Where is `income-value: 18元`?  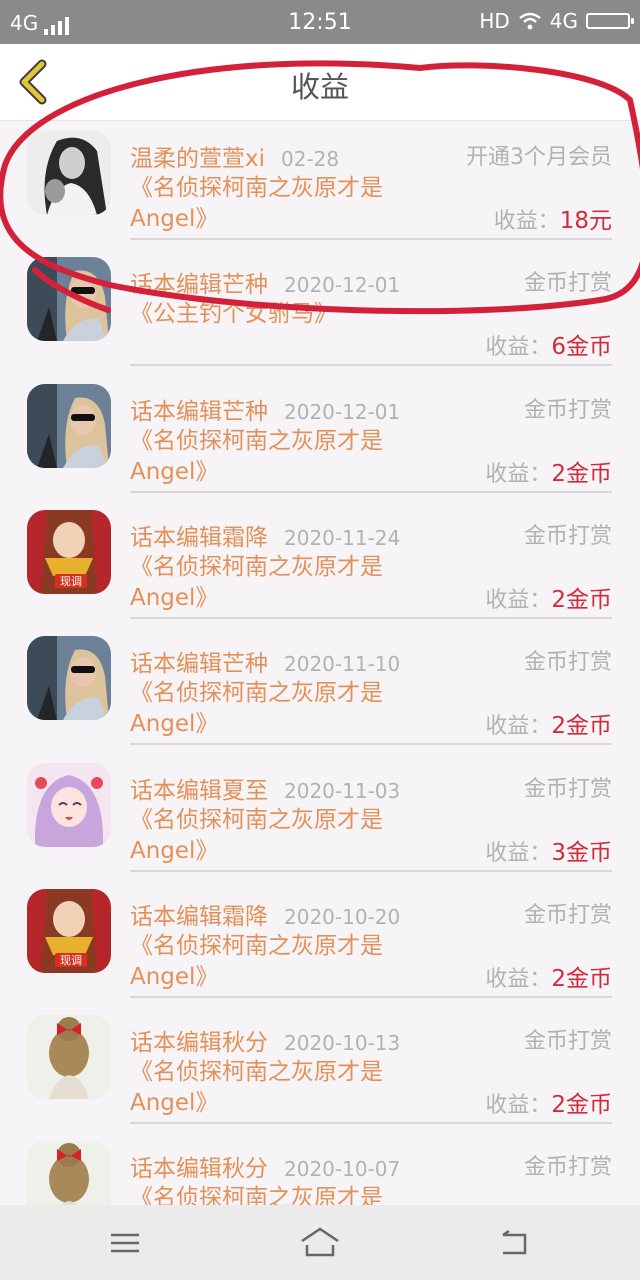 income-value: 18元 is located at coordinates (585, 221).